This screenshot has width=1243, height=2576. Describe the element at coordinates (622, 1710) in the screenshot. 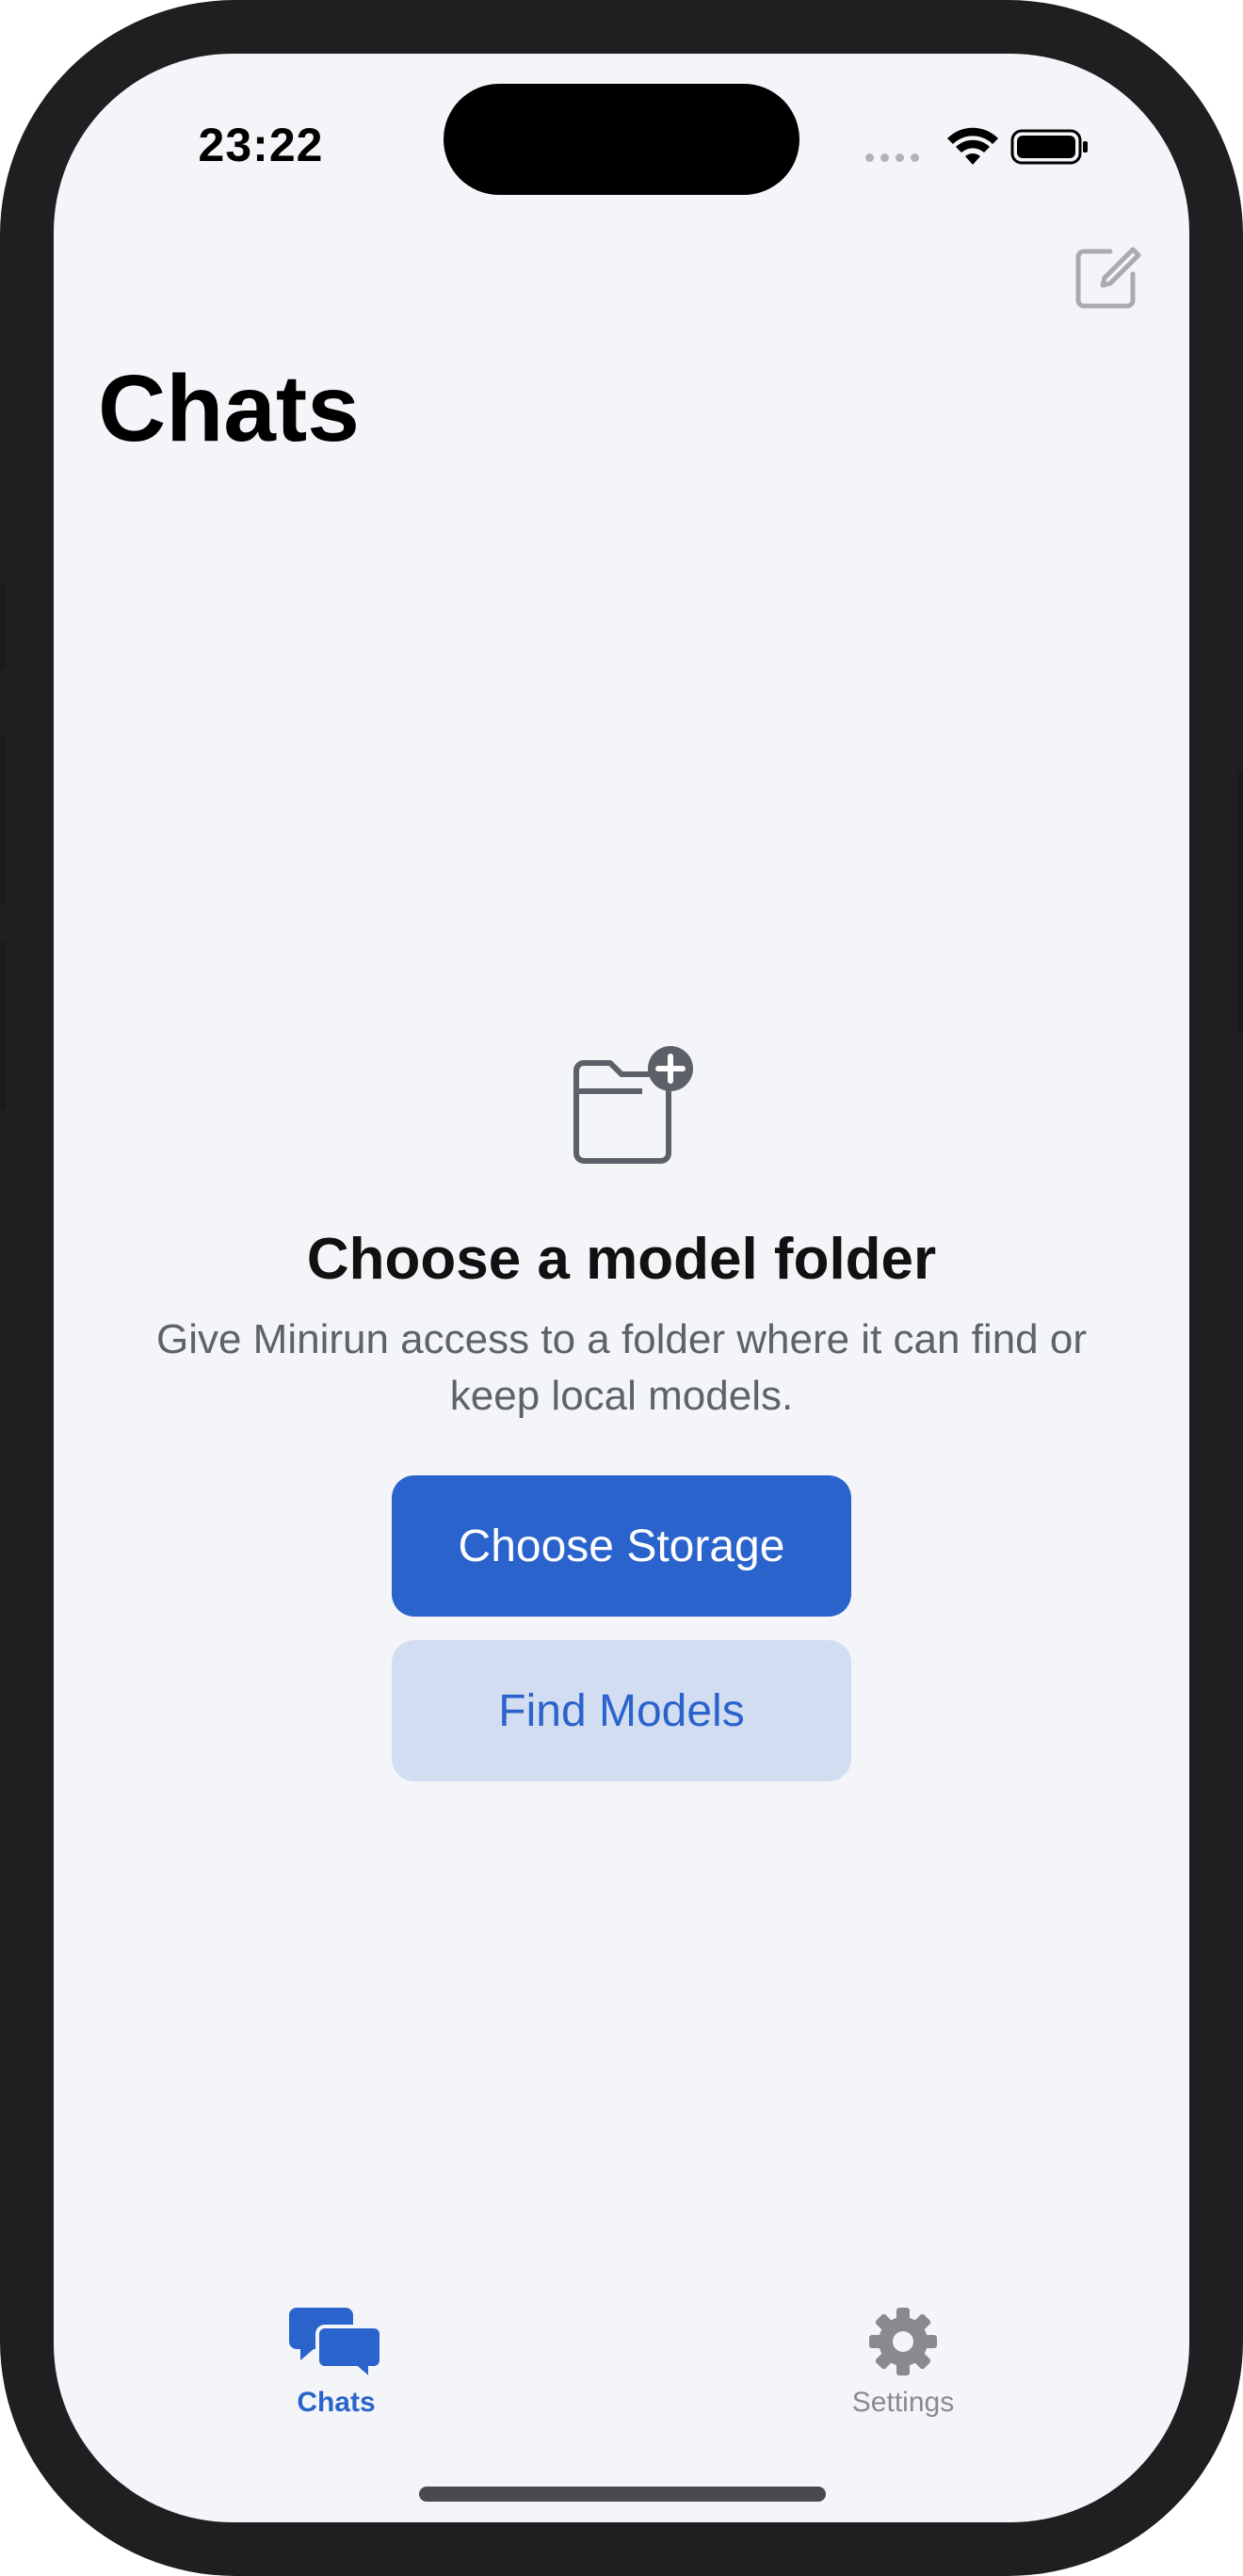

I see `find-models-button: Find Models` at that location.